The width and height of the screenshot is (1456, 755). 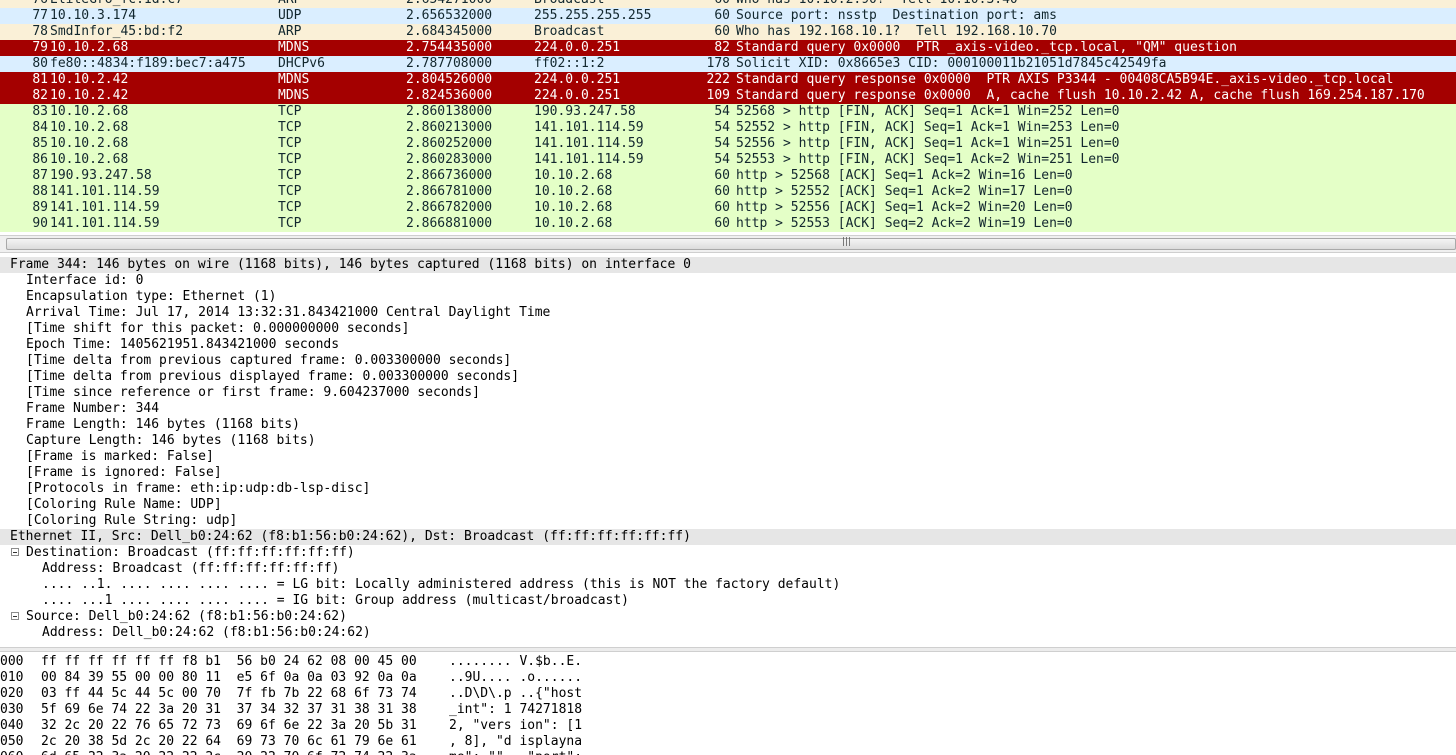 I want to click on packet-destination: 255.255.255.255, so click(x=593, y=15).